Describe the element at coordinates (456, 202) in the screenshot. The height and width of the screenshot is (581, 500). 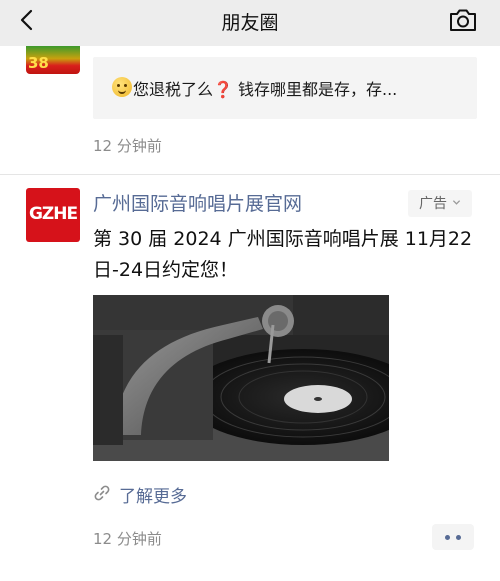
I see `chevron-down-icon` at that location.